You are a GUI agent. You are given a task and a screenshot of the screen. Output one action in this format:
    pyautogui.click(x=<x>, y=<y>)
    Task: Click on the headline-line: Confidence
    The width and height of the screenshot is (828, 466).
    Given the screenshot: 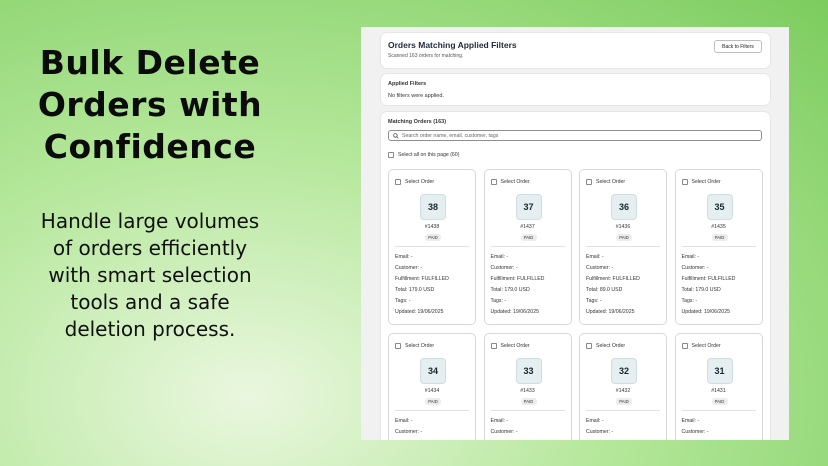 What is the action you would take?
    pyautogui.click(x=150, y=146)
    